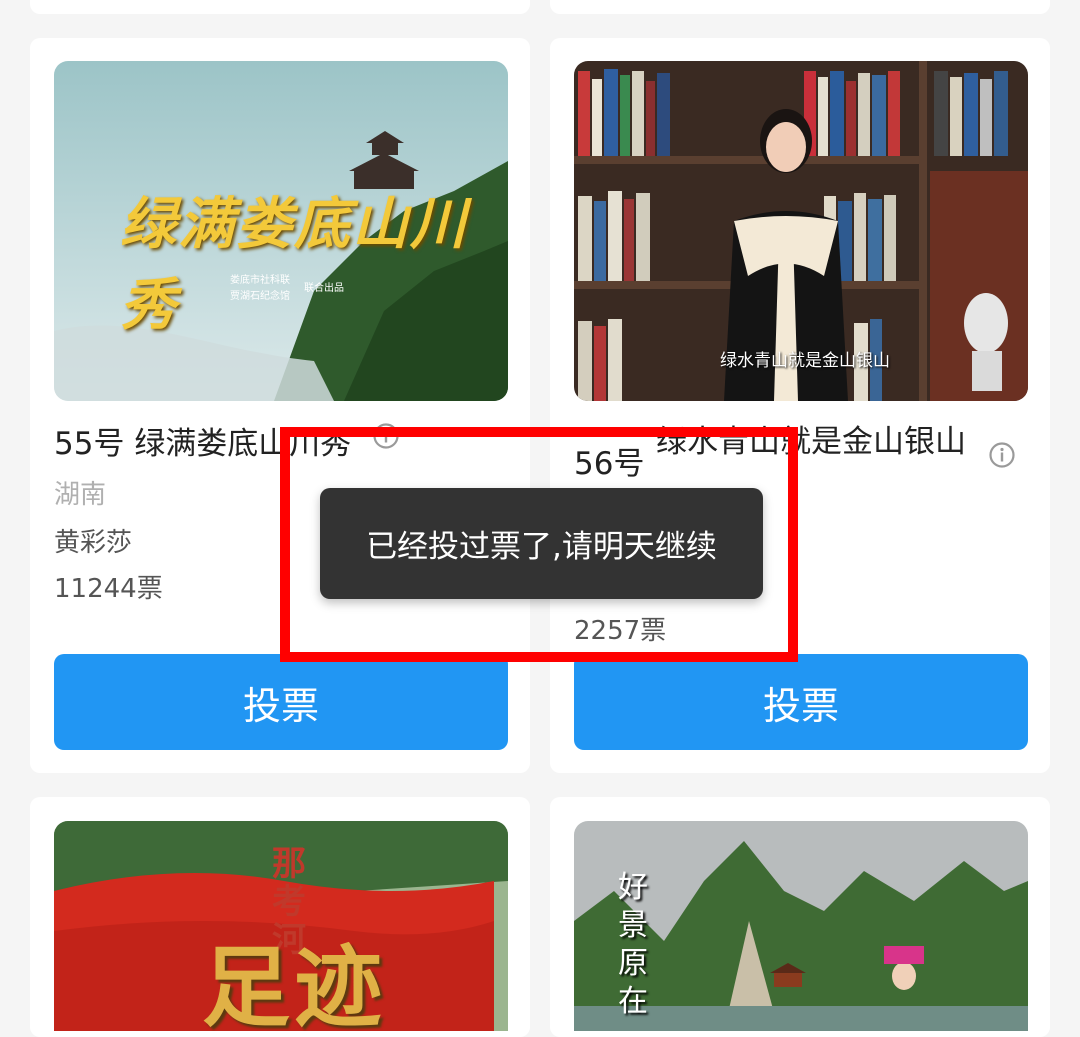  What do you see at coordinates (280, 7) in the screenshot?
I see `card-partial-top-left` at bounding box center [280, 7].